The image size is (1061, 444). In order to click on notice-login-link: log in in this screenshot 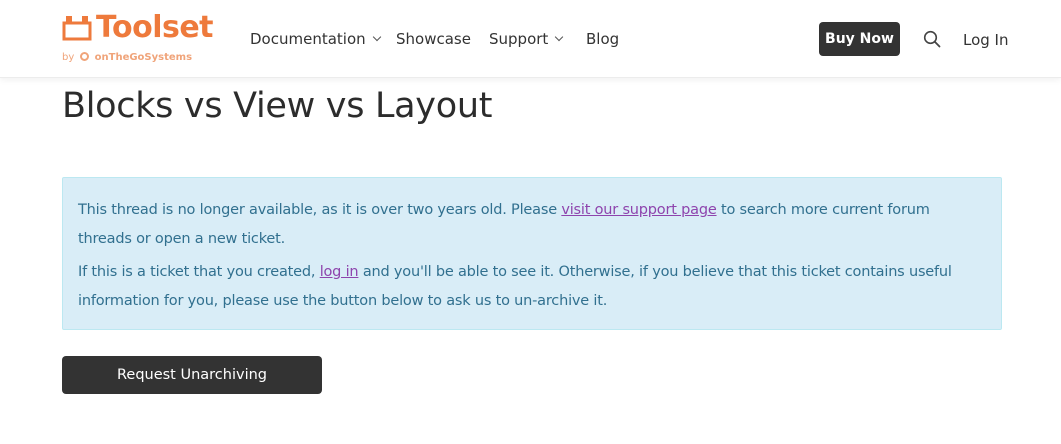, I will do `click(339, 272)`.